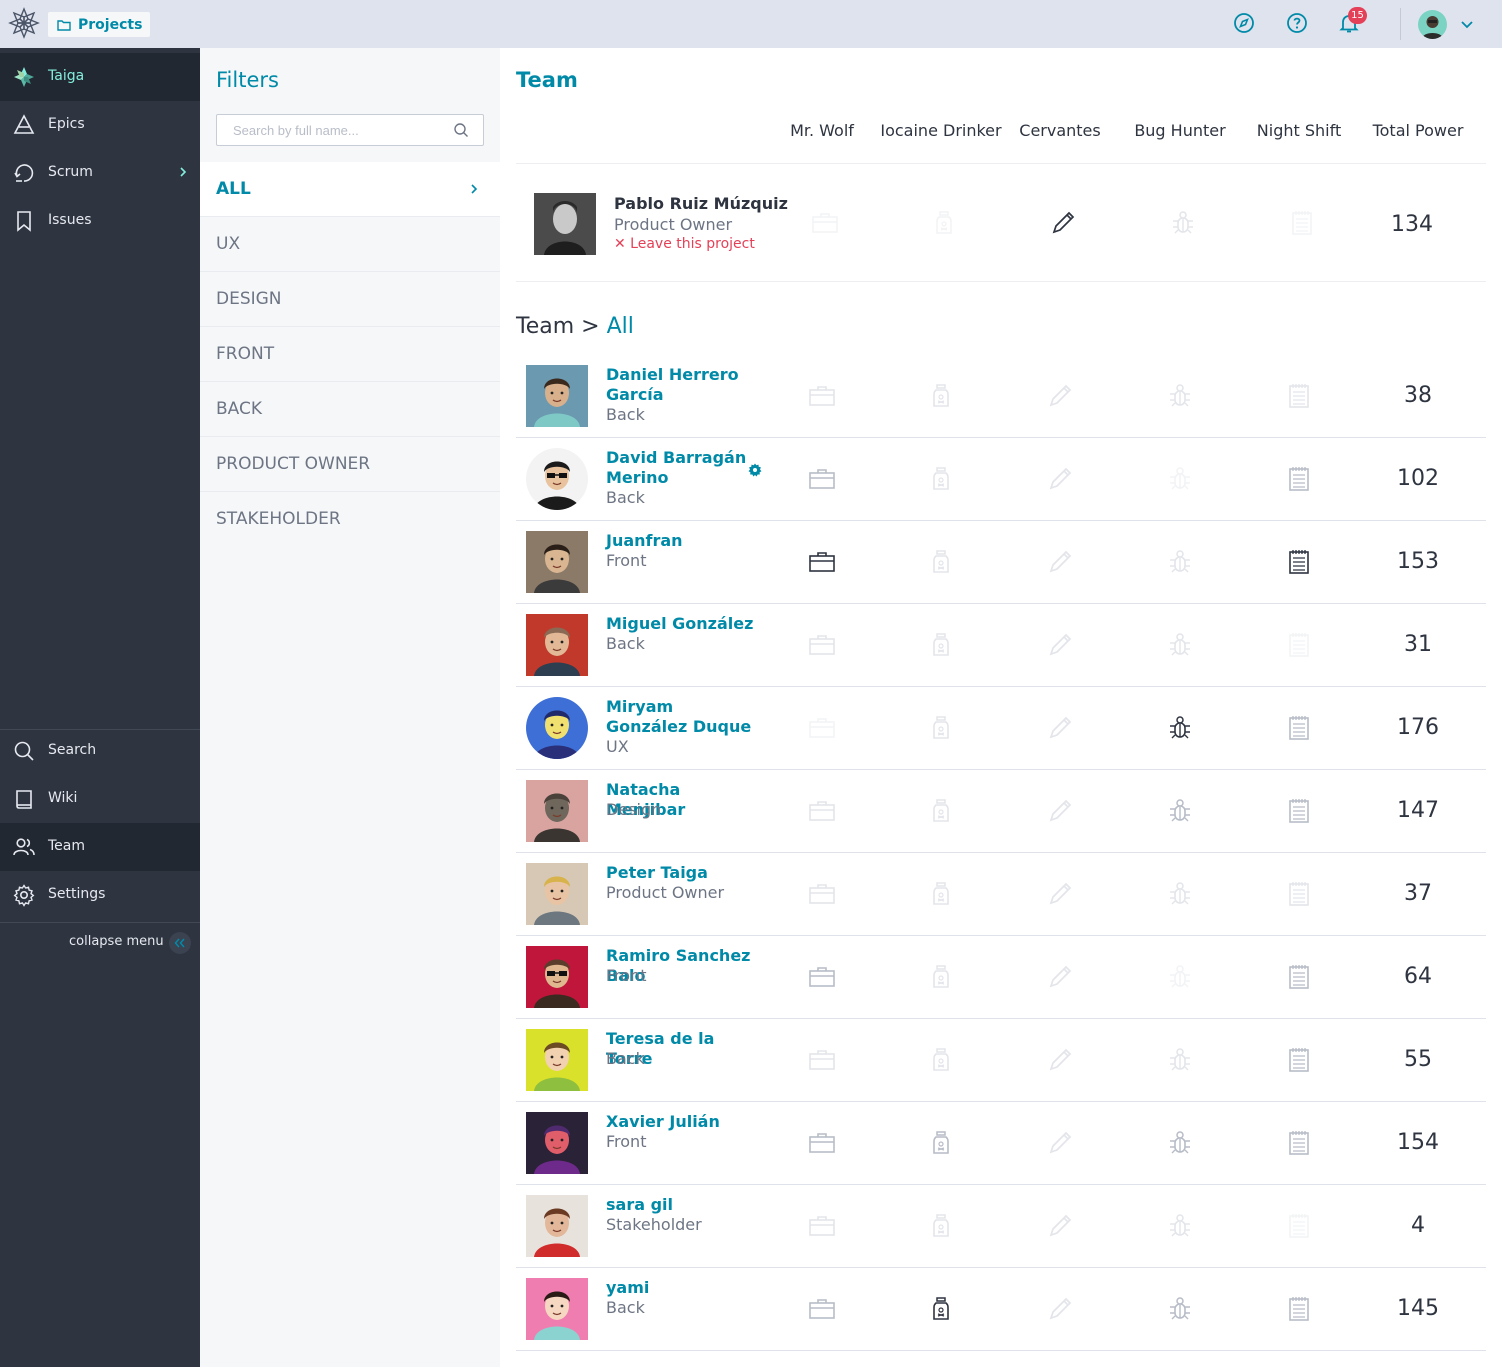 The height and width of the screenshot is (1367, 1502). Describe the element at coordinates (350, 409) in the screenshot. I see `filter-role-back: BACK` at that location.